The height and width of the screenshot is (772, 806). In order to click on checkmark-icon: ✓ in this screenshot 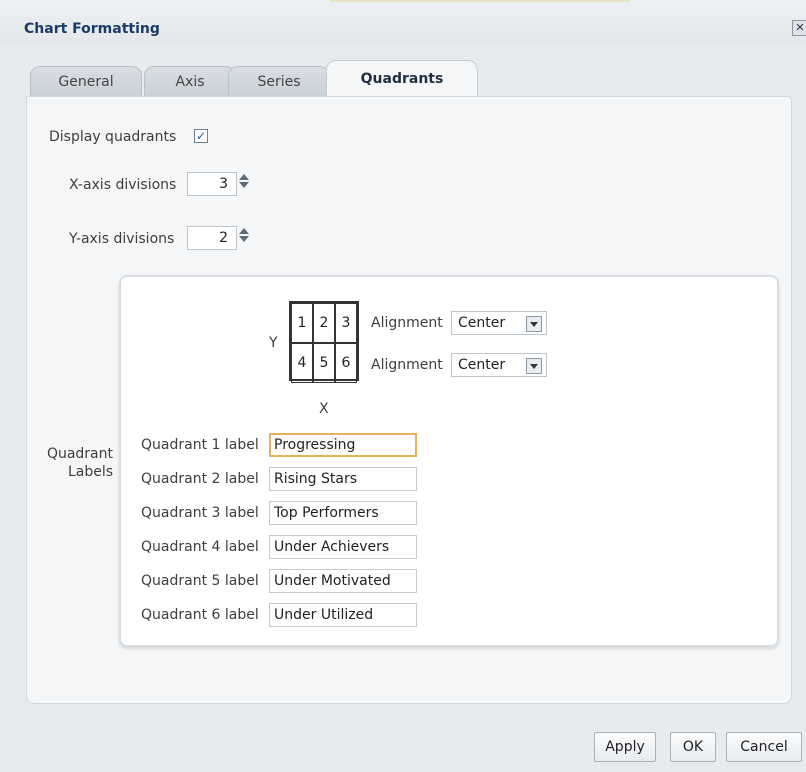, I will do `click(201, 136)`.